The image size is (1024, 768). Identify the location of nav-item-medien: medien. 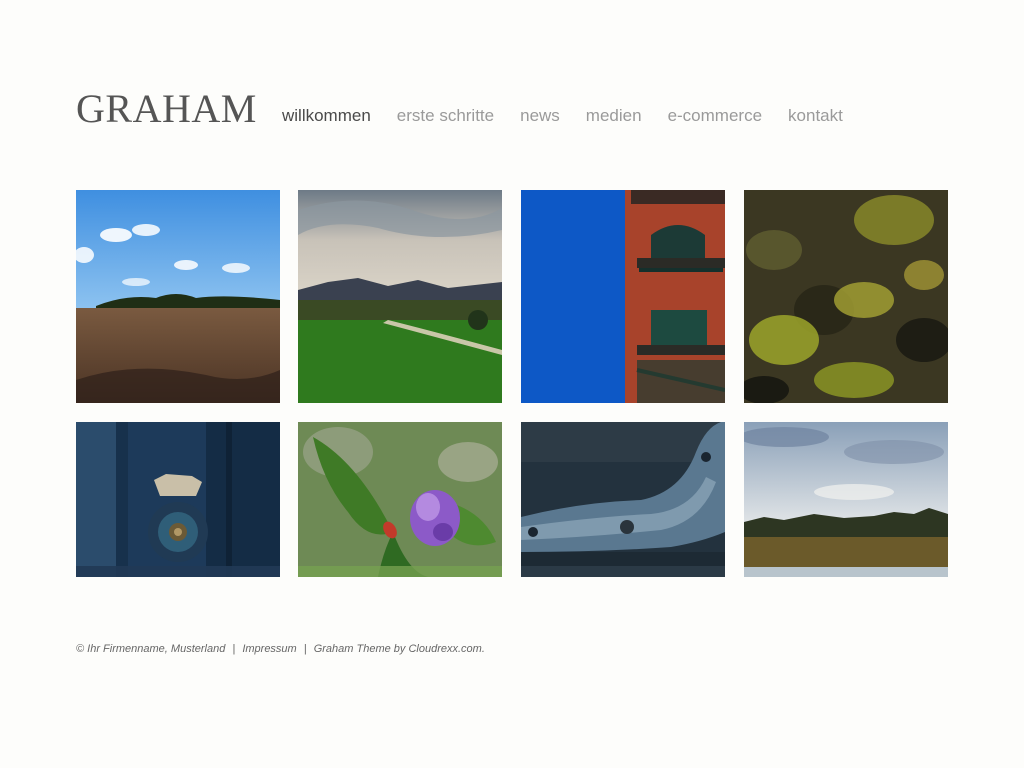
(614, 116).